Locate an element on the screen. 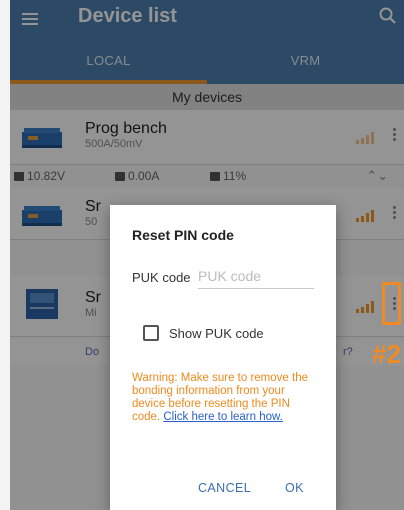 This screenshot has width=404, height=510. ok-button: OK is located at coordinates (294, 488).